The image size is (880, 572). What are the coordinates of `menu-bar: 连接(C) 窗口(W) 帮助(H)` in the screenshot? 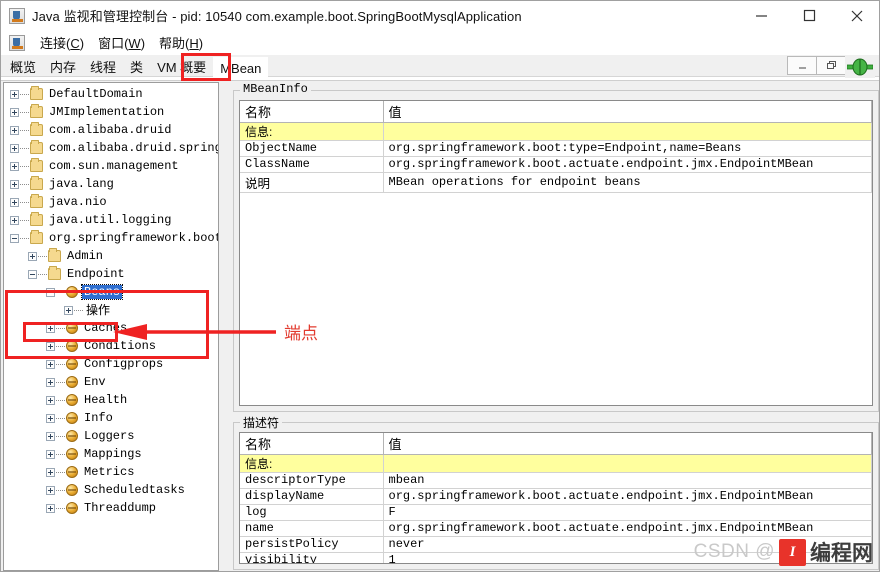 It's located at (440, 42).